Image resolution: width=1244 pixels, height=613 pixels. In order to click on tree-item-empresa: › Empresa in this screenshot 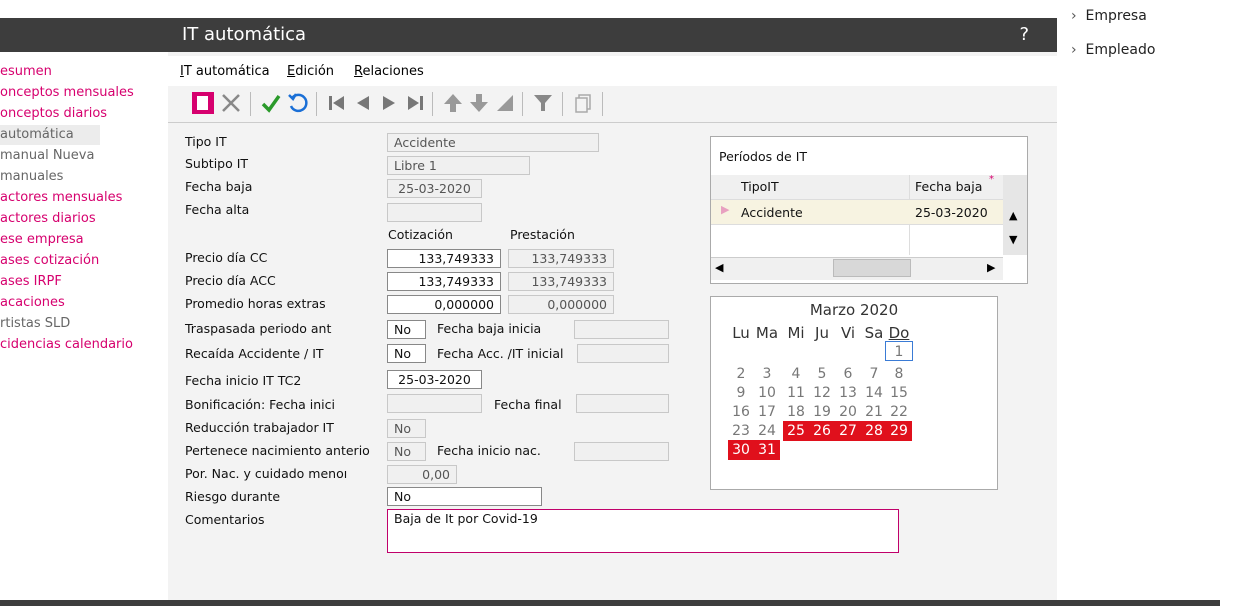, I will do `click(1109, 16)`.